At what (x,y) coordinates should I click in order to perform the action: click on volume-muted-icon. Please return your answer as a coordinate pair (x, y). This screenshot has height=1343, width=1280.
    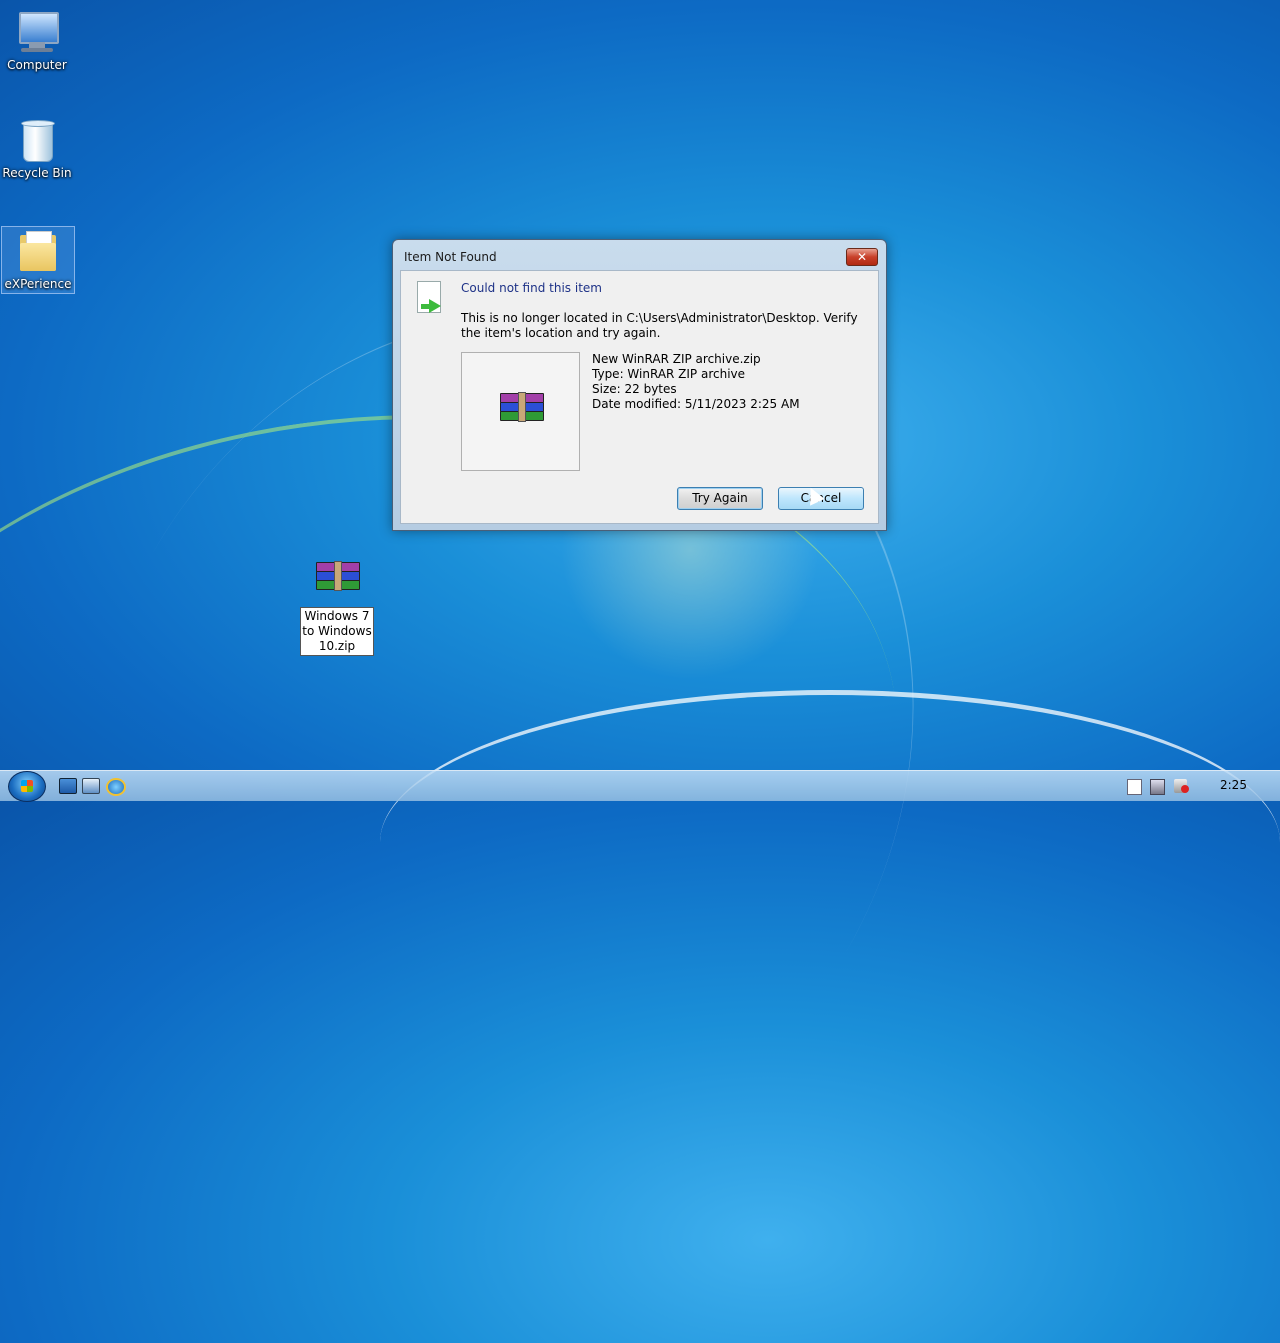
    Looking at the image, I should click on (1181, 786).